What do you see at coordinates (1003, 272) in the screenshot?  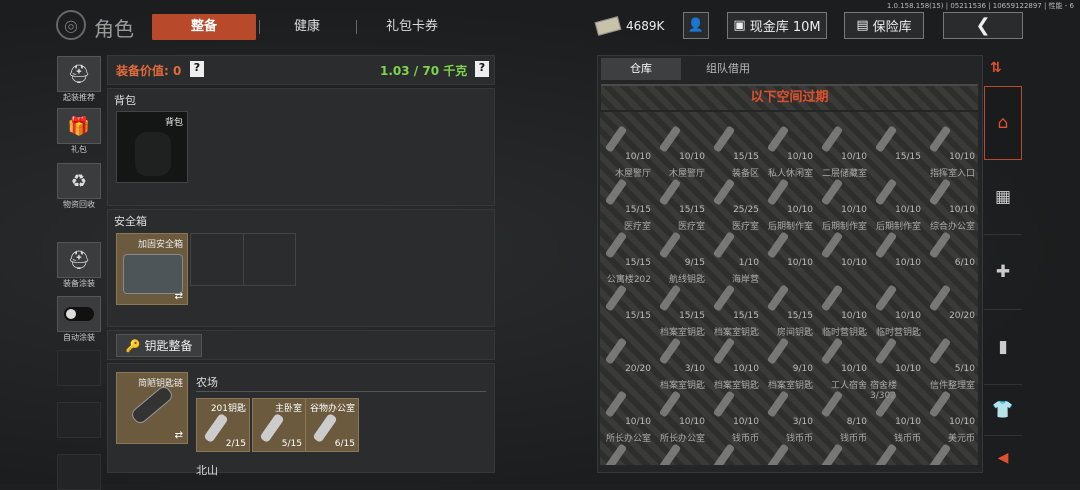 I see `medkit-icon: ✚` at bounding box center [1003, 272].